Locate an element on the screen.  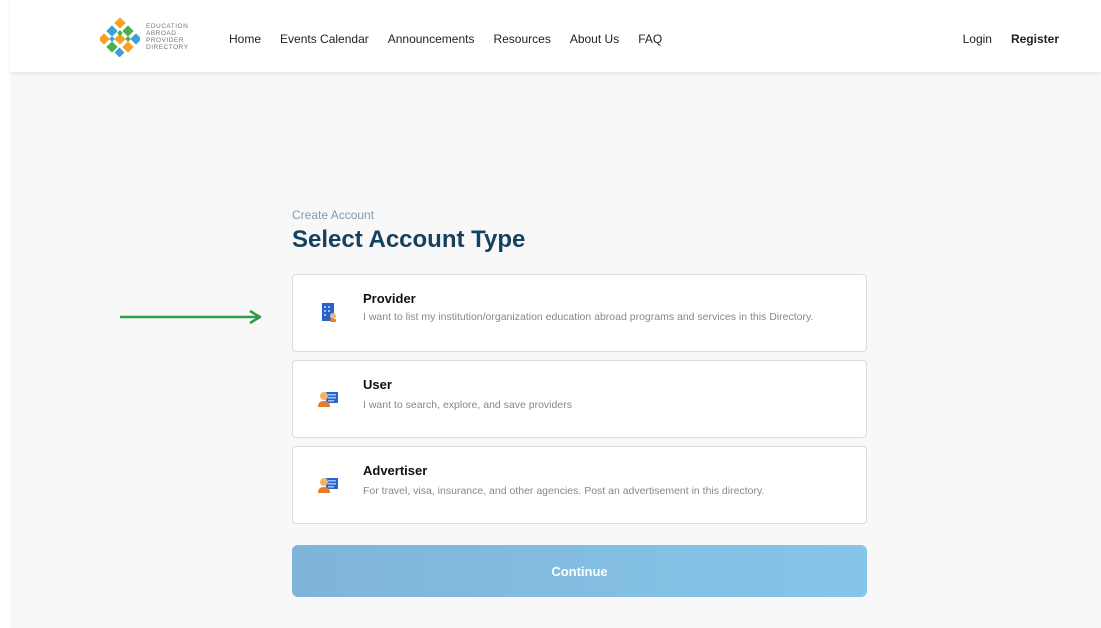
site-logo: EDUCATION ABROAD PROVIDER DIRECTORY is located at coordinates (155, 37).